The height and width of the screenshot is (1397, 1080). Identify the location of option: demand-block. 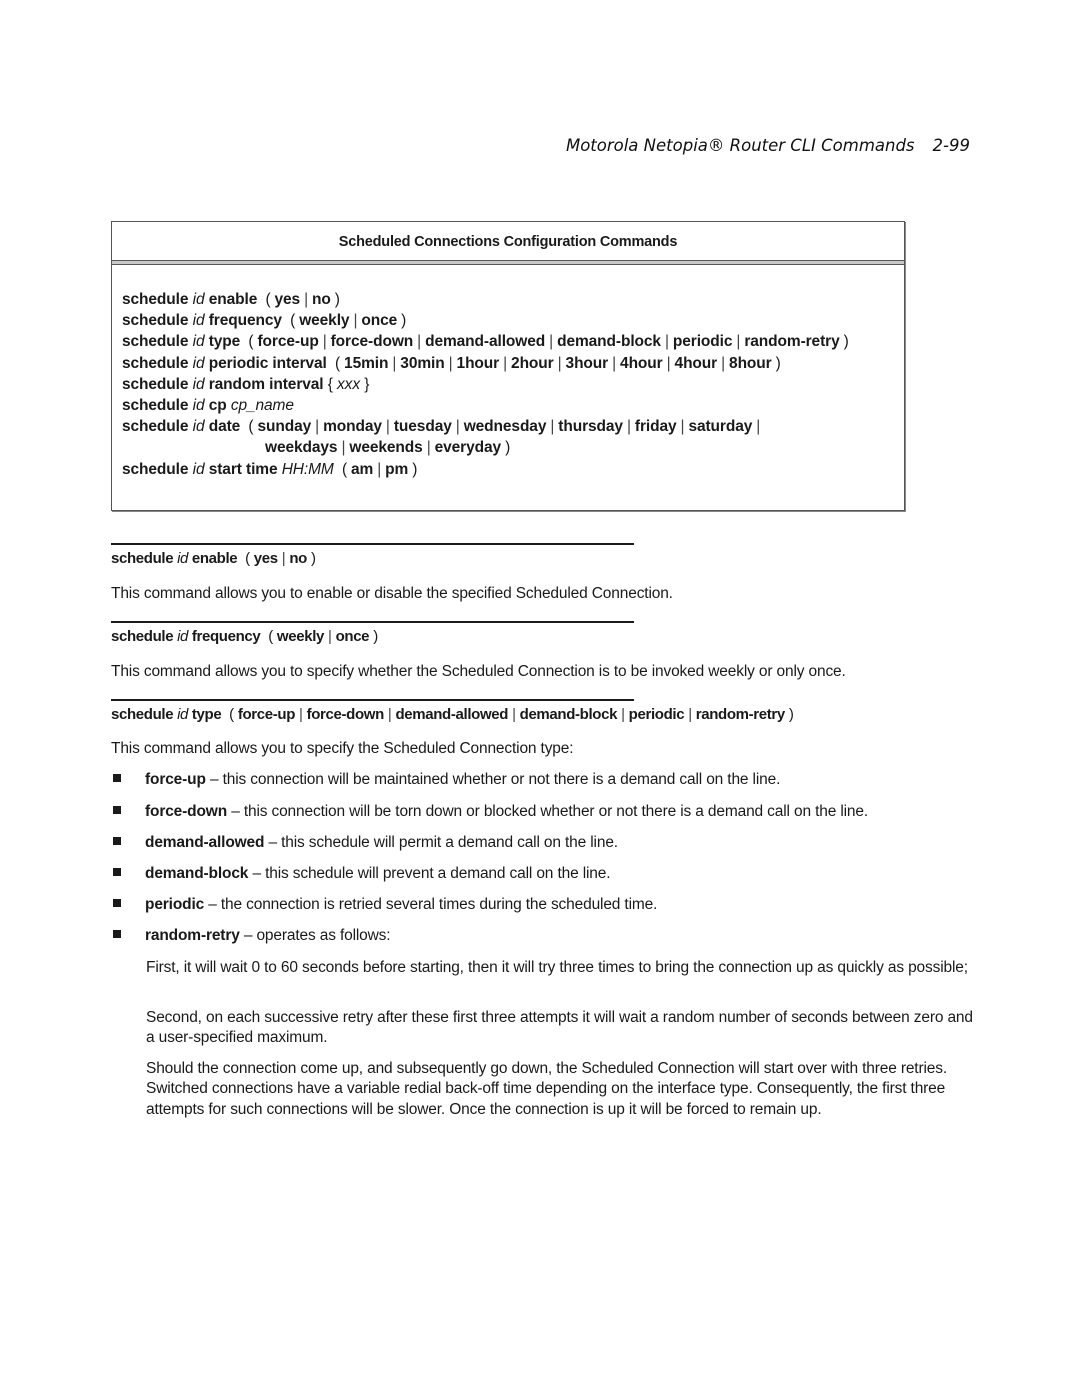
(609, 342).